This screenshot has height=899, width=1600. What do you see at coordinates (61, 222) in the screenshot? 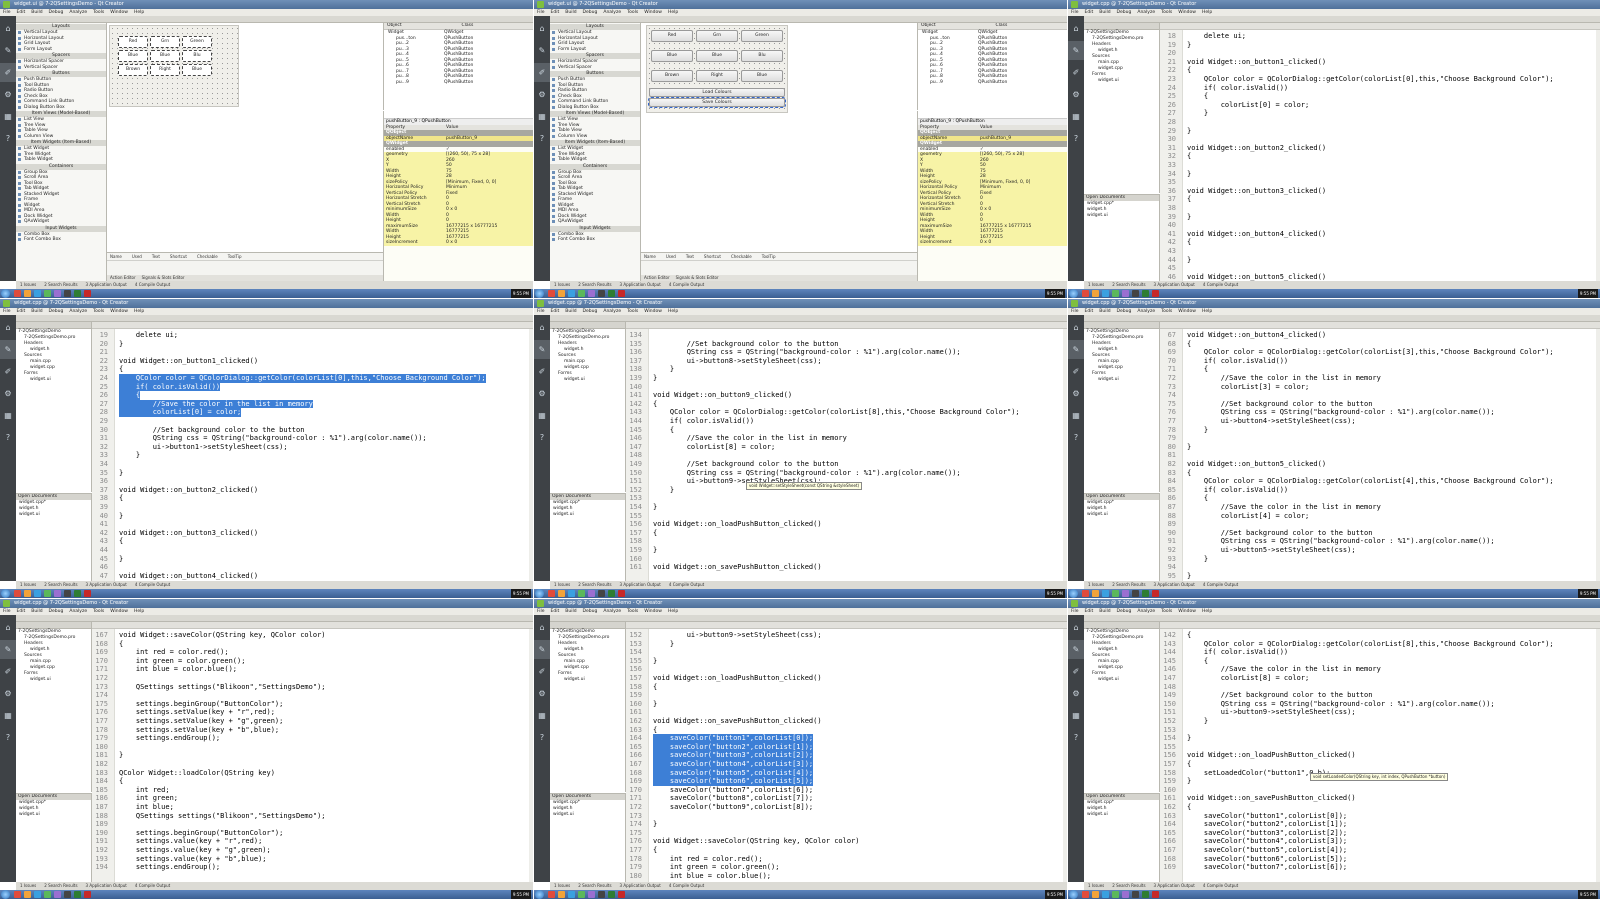
I see `widget-box-item: QAxWidget` at bounding box center [61, 222].